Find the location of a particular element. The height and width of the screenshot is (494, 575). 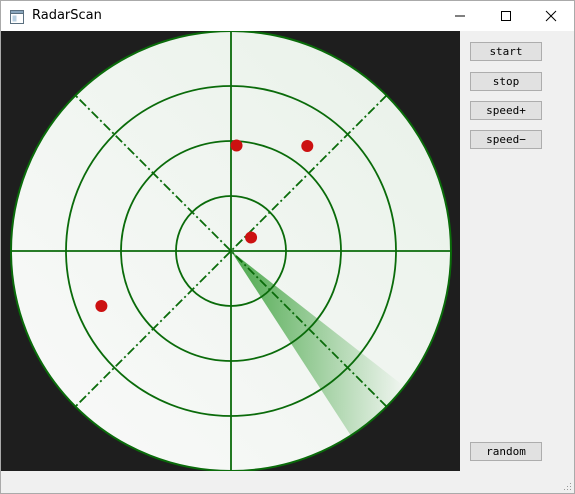

minimize-icon is located at coordinates (460, 16).